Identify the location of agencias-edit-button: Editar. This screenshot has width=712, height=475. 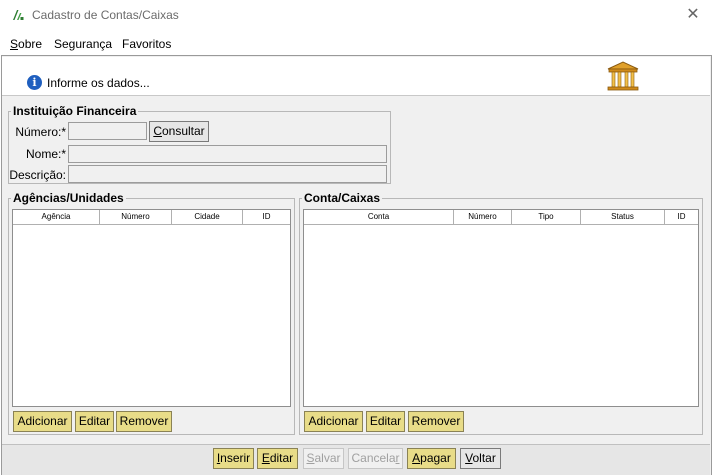
(94, 421).